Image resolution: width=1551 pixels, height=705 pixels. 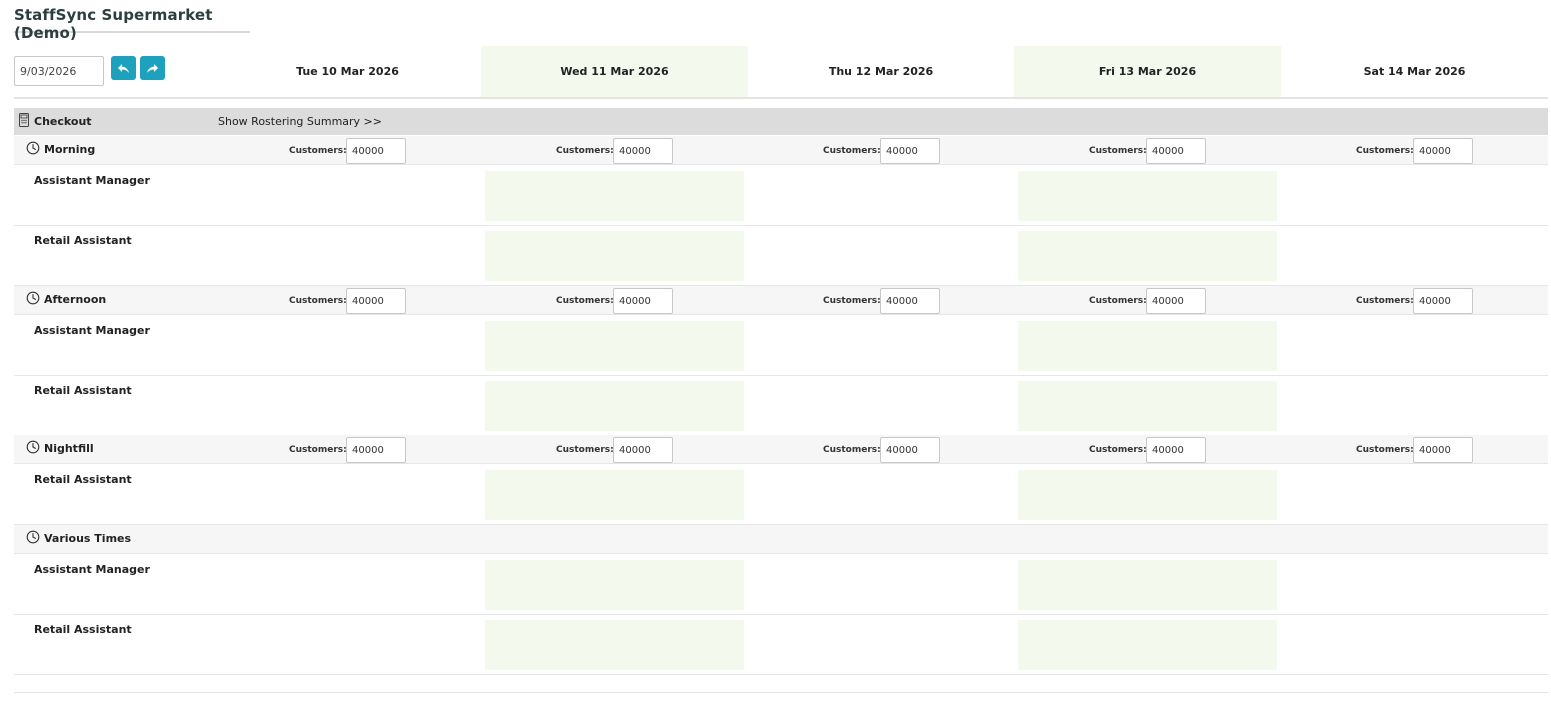 I want to click on shift-name: Afternoon, so click(x=75, y=299).